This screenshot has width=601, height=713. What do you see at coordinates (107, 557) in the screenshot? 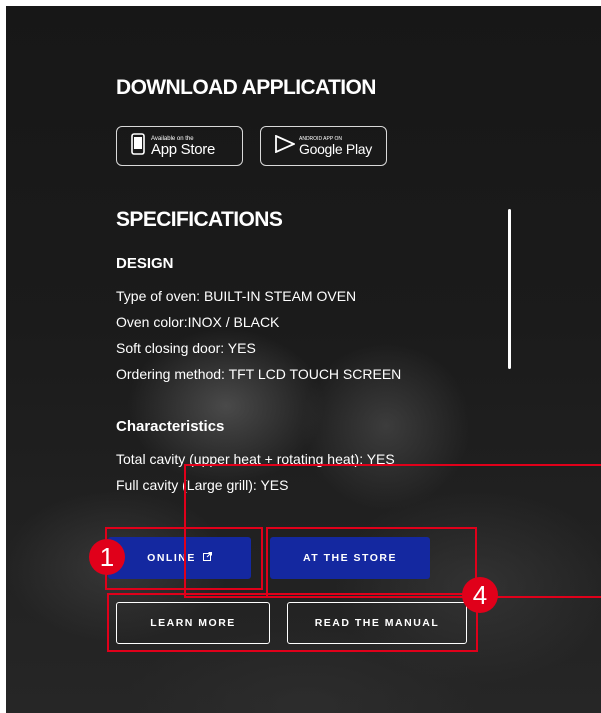
I see `annotation-badge-1: 1` at bounding box center [107, 557].